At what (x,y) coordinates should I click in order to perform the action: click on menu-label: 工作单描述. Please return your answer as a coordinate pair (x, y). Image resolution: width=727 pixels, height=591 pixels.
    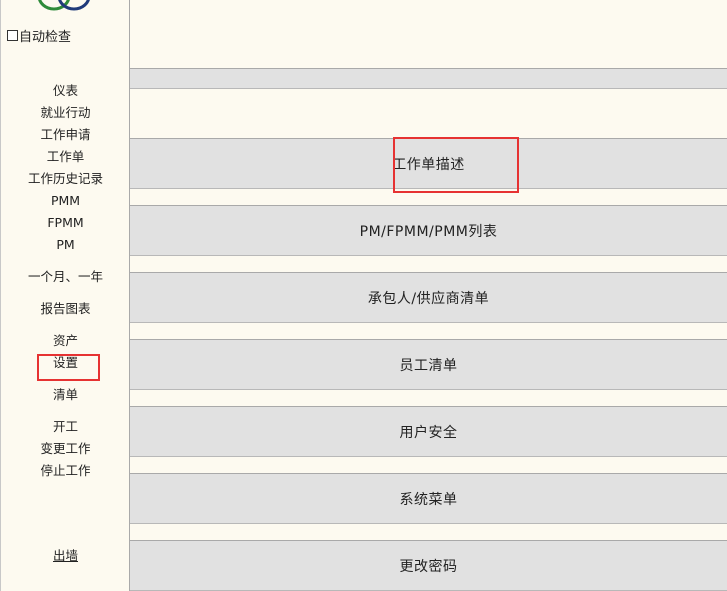
    Looking at the image, I should click on (428, 164).